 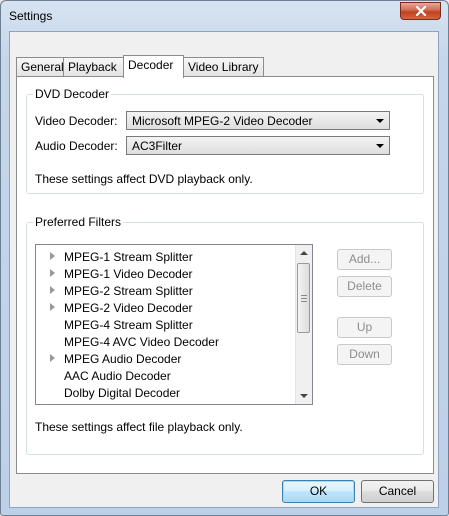 I want to click on delete-button: Delete, so click(x=364, y=286).